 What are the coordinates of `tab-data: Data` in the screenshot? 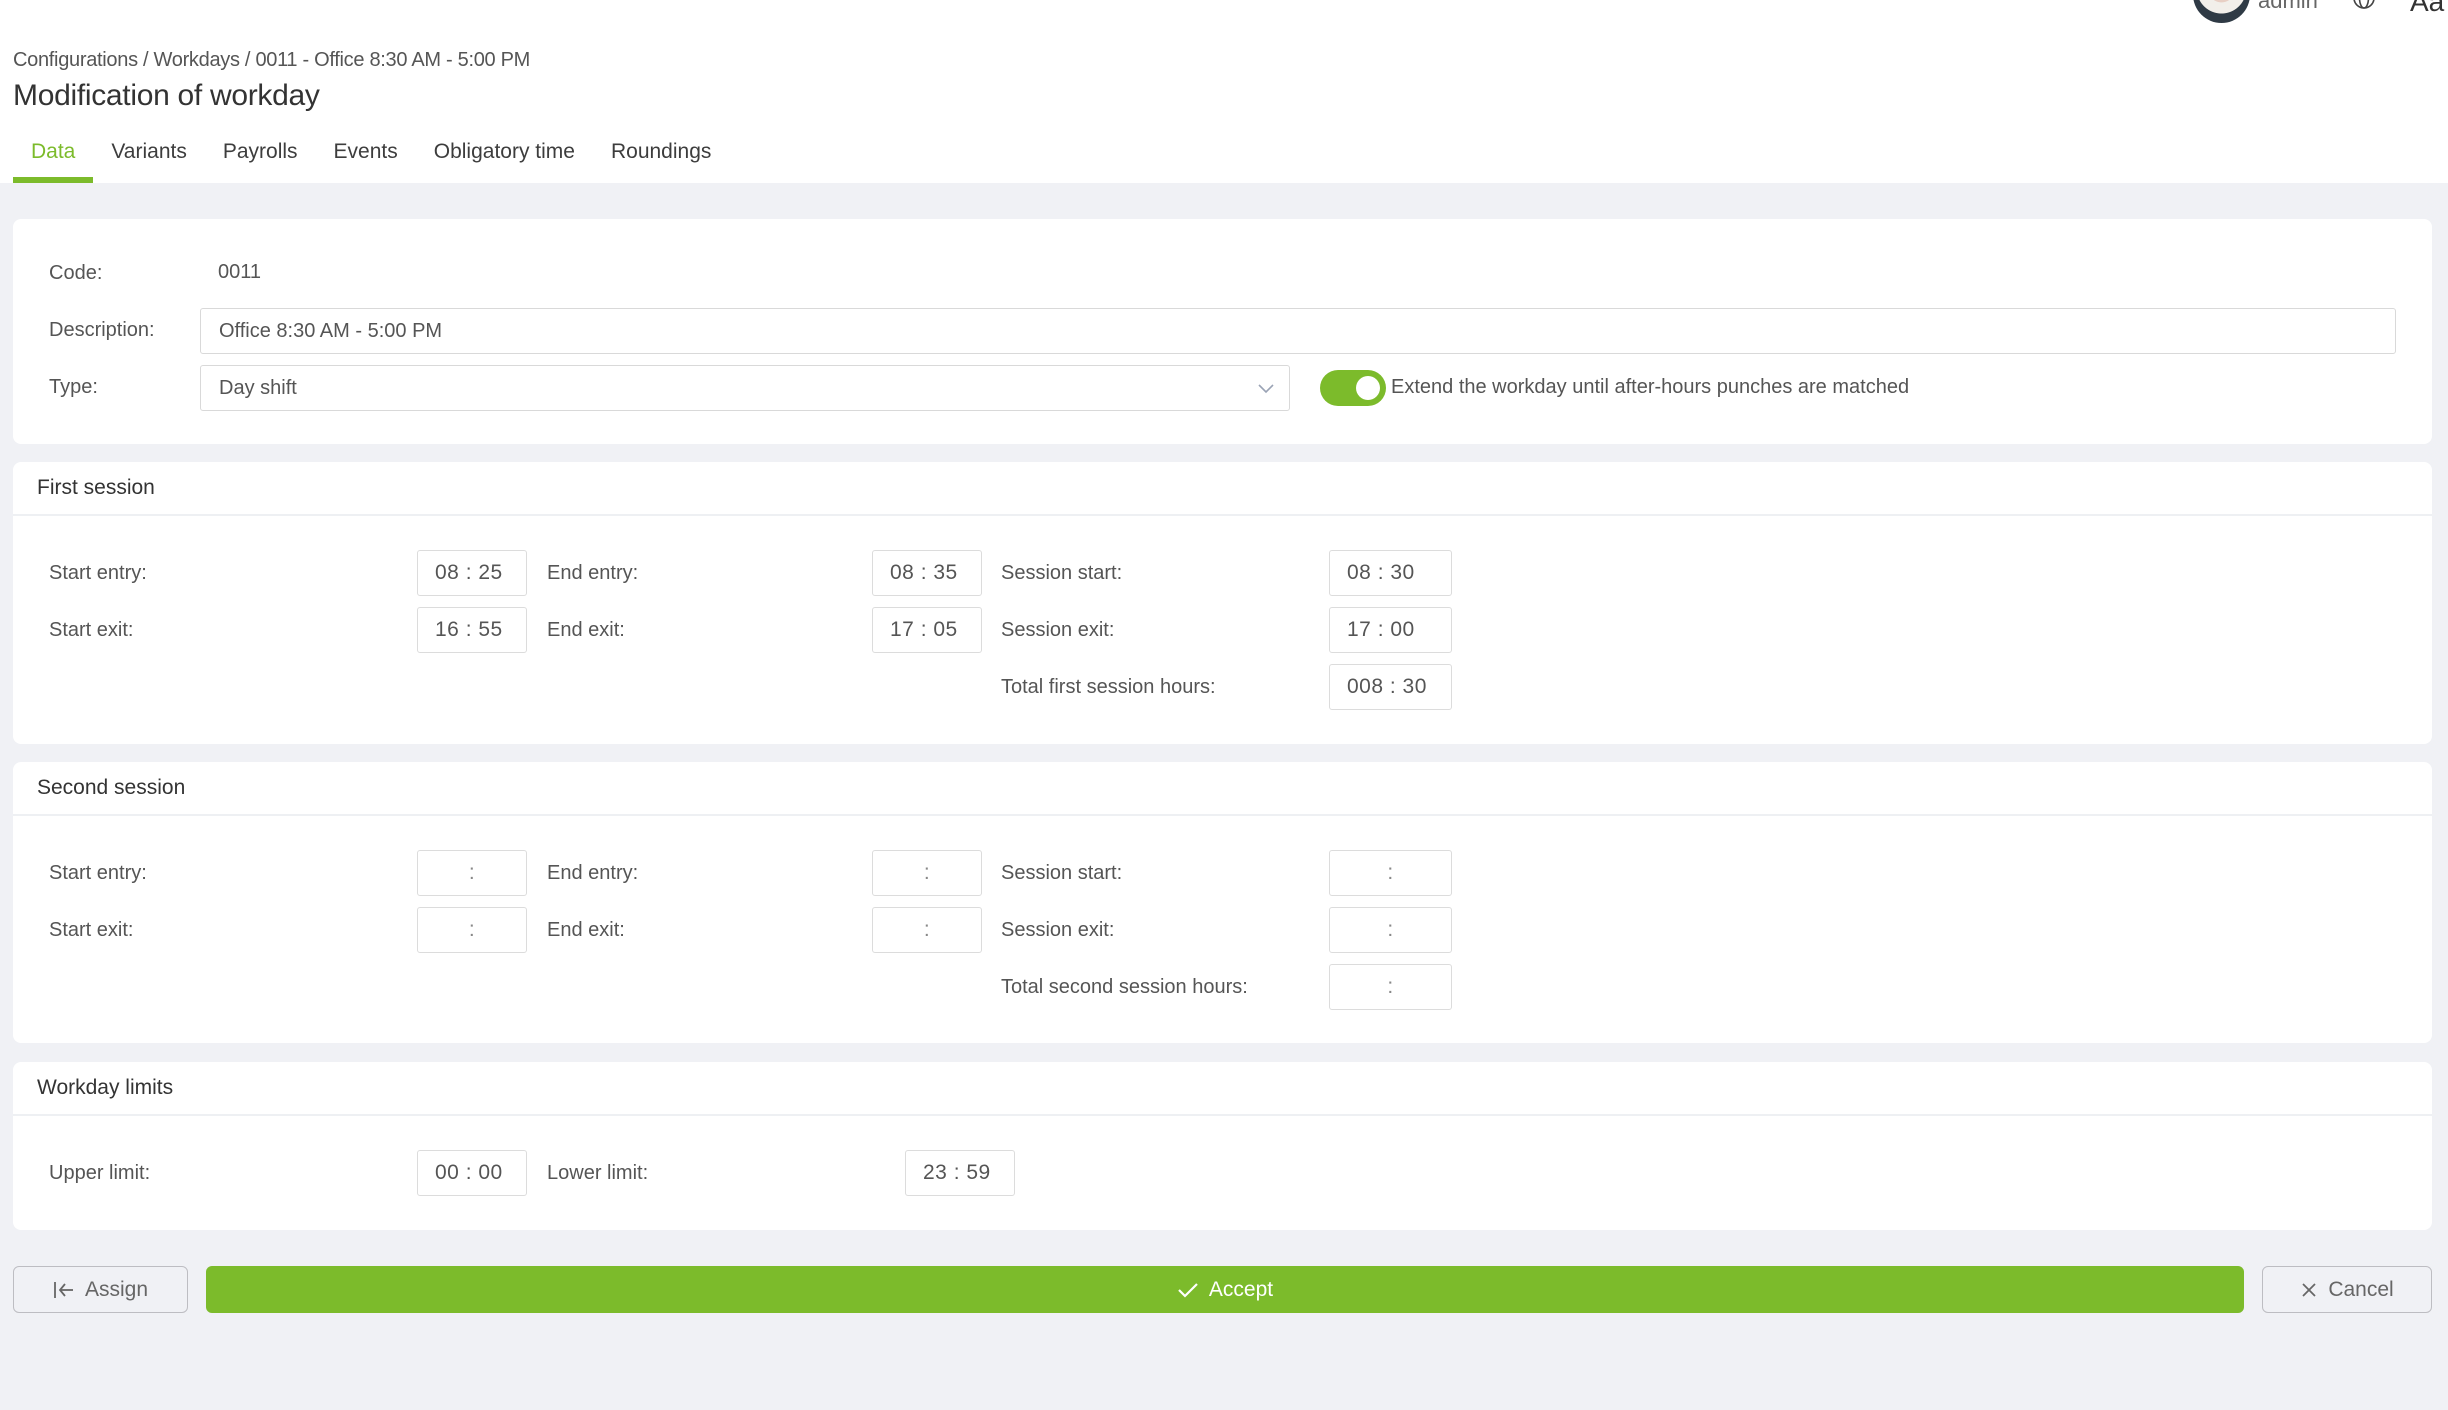 It's located at (53, 157).